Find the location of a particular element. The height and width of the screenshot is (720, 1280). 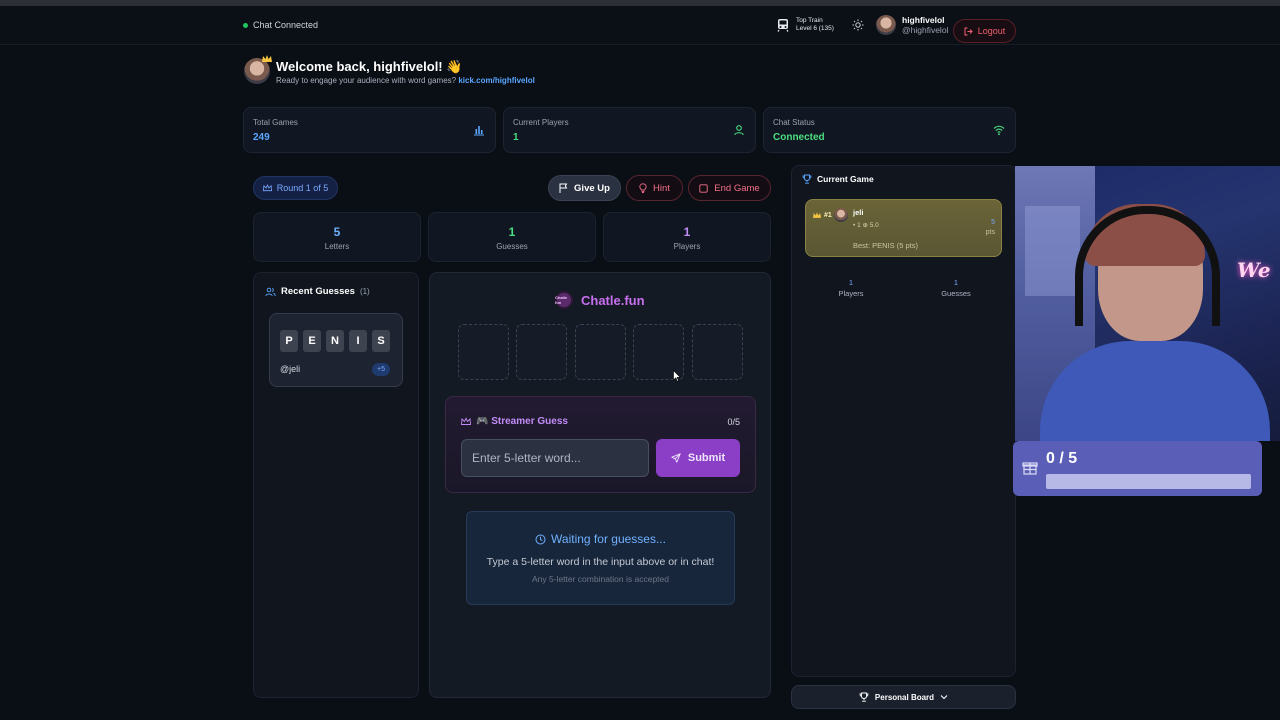

round-indicator: Round 1 of 5 is located at coordinates (295, 188).